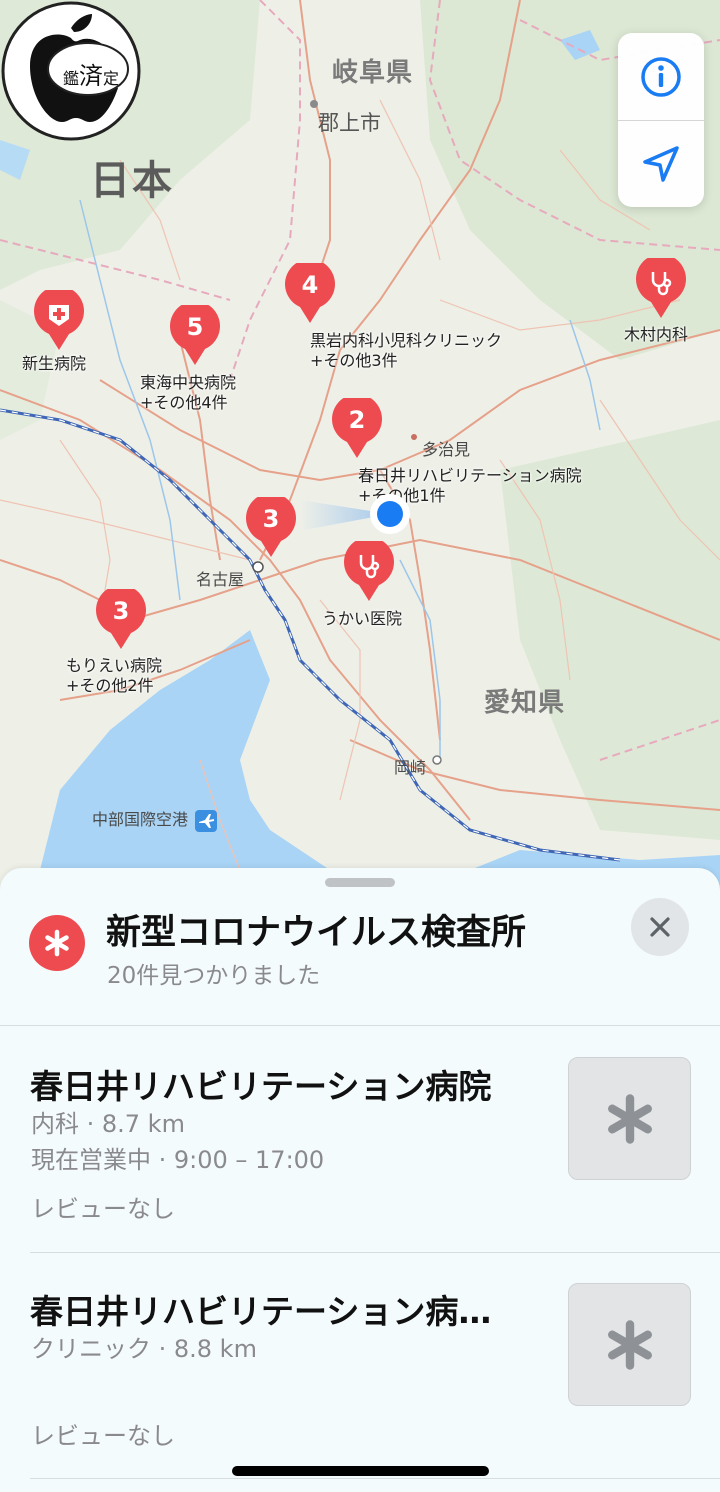  Describe the element at coordinates (188, 382) in the screenshot. I see `pin-label-name: 東海中央病院` at that location.